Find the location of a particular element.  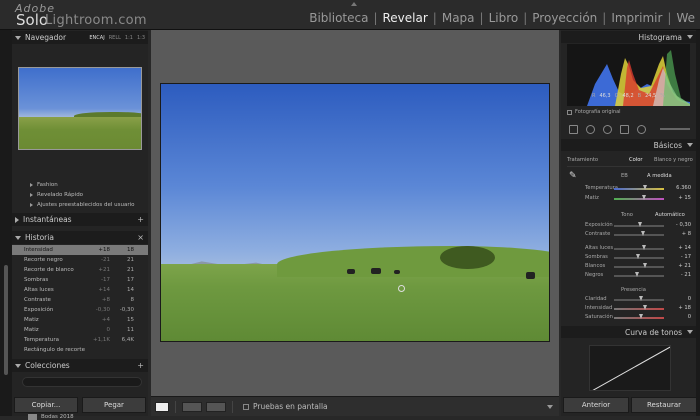

history-row: Matiz 0 11 is located at coordinates (80, 330).